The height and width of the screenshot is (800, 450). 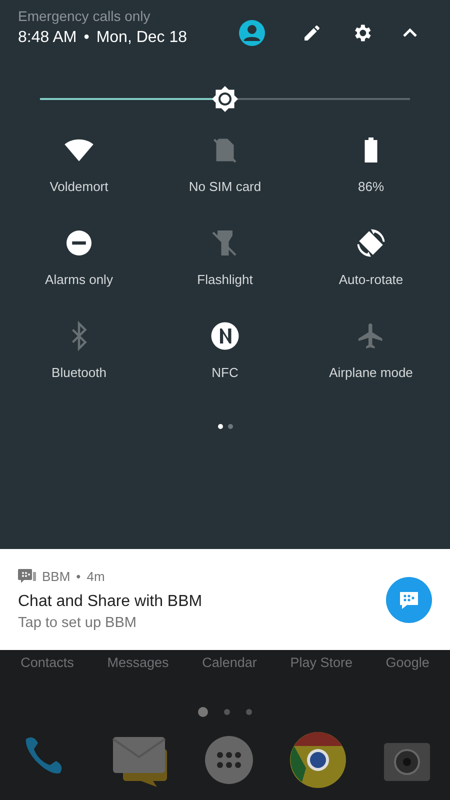 What do you see at coordinates (79, 279) in the screenshot?
I see `tile-label: Alarms only` at bounding box center [79, 279].